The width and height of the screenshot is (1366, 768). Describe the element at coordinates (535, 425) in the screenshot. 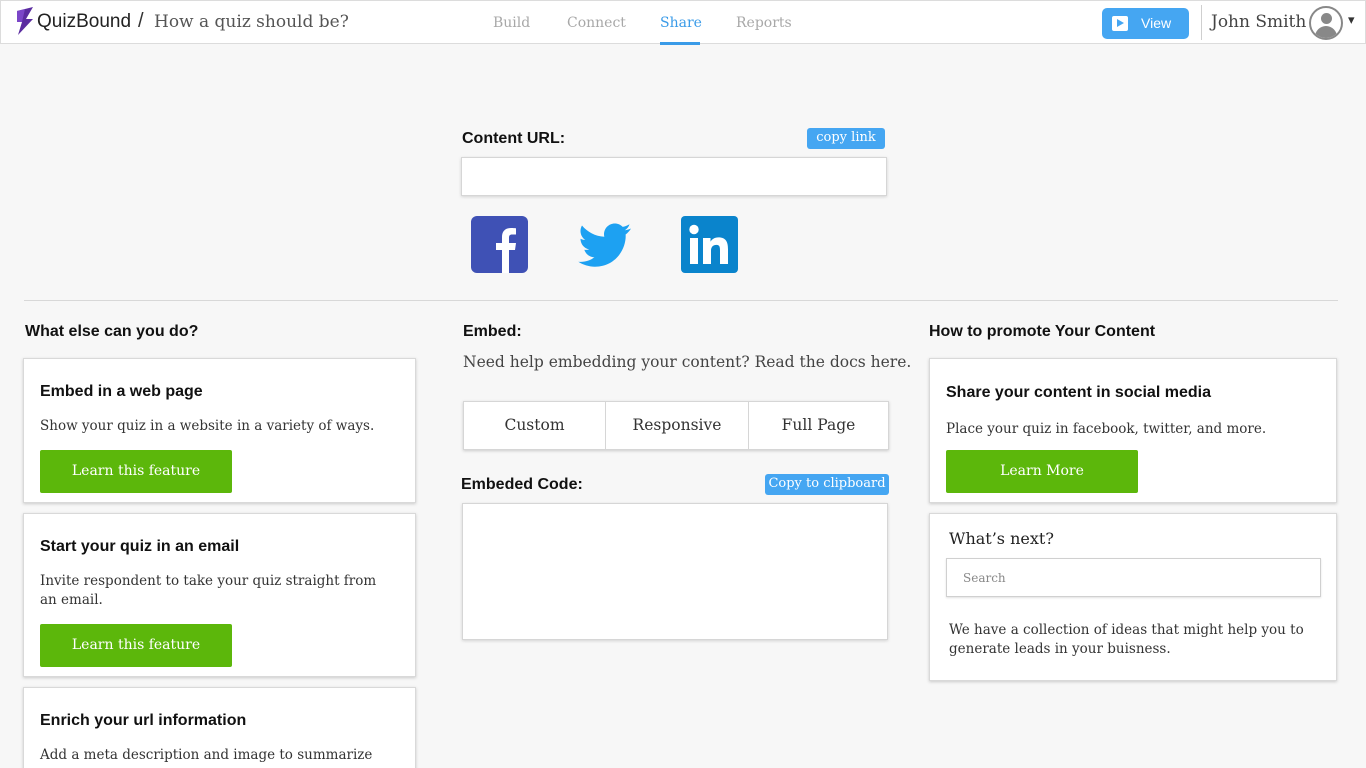

I see `embed-option-custom: Custom` at that location.